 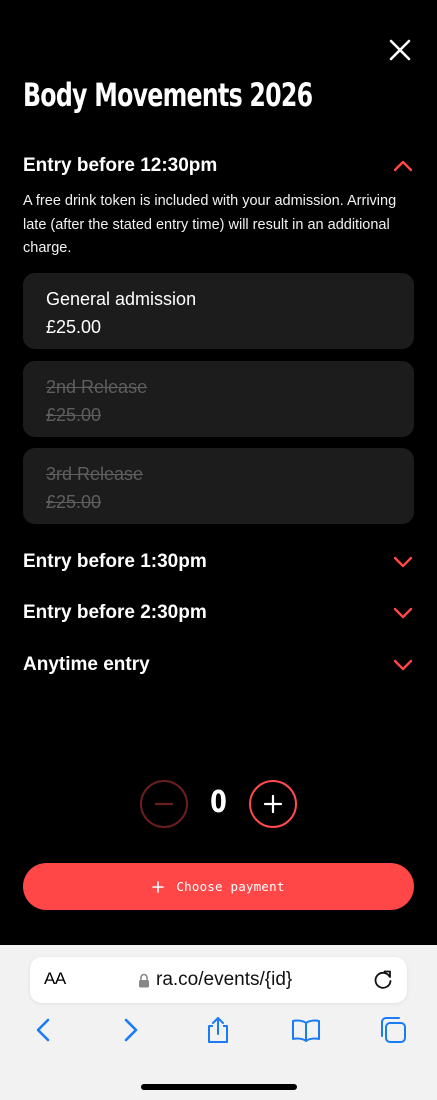 I want to click on decrease-quantity-button, so click(x=164, y=804).